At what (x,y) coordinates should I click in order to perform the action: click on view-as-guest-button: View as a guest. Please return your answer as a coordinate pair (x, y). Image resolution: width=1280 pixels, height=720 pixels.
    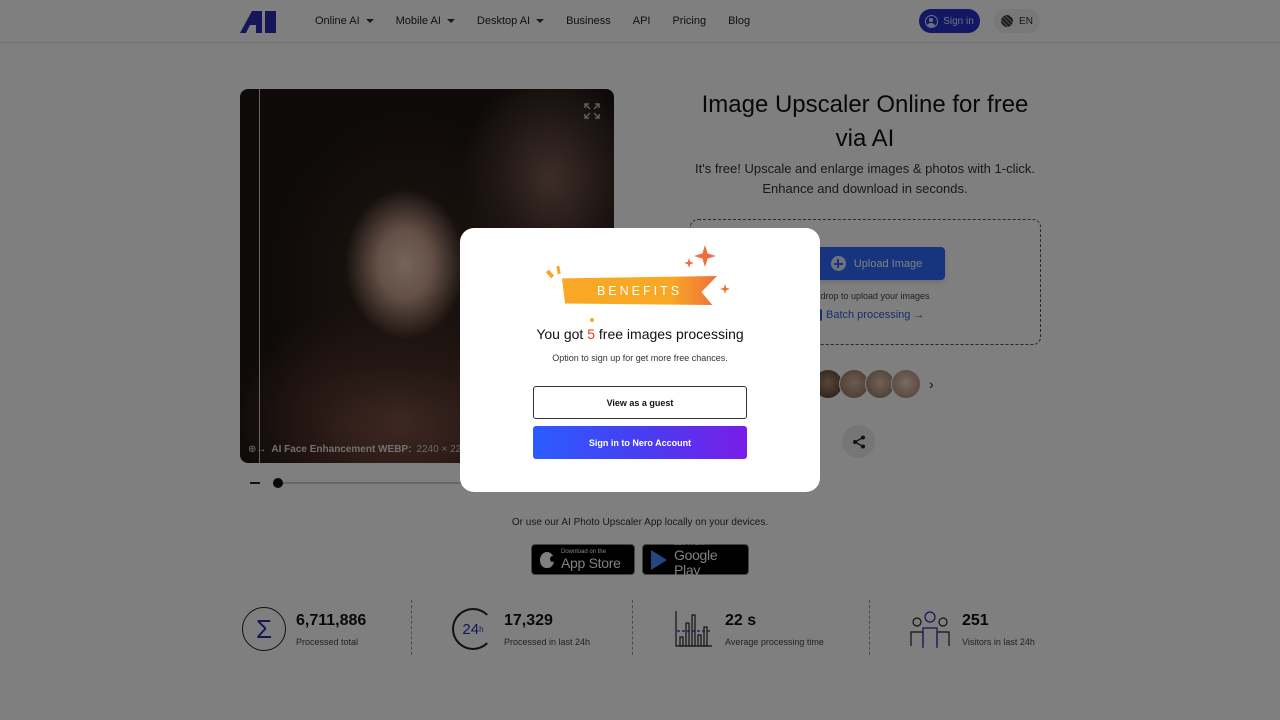
    Looking at the image, I should click on (640, 402).